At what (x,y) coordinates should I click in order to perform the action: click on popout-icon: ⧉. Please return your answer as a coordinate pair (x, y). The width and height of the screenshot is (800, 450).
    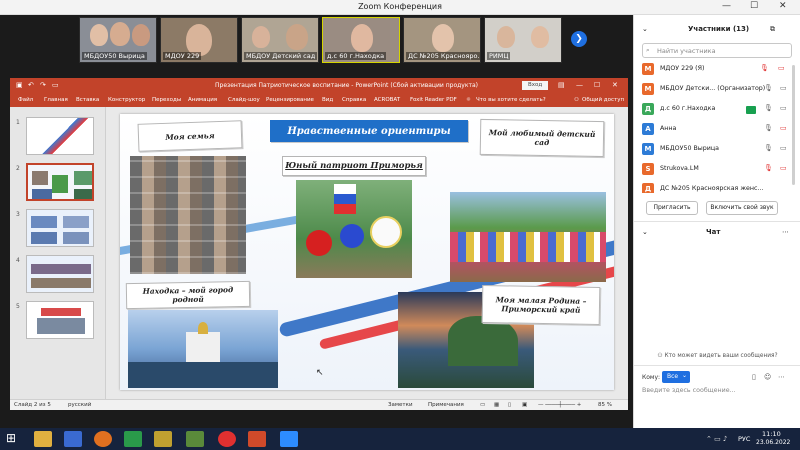
    Looking at the image, I should click on (772, 29).